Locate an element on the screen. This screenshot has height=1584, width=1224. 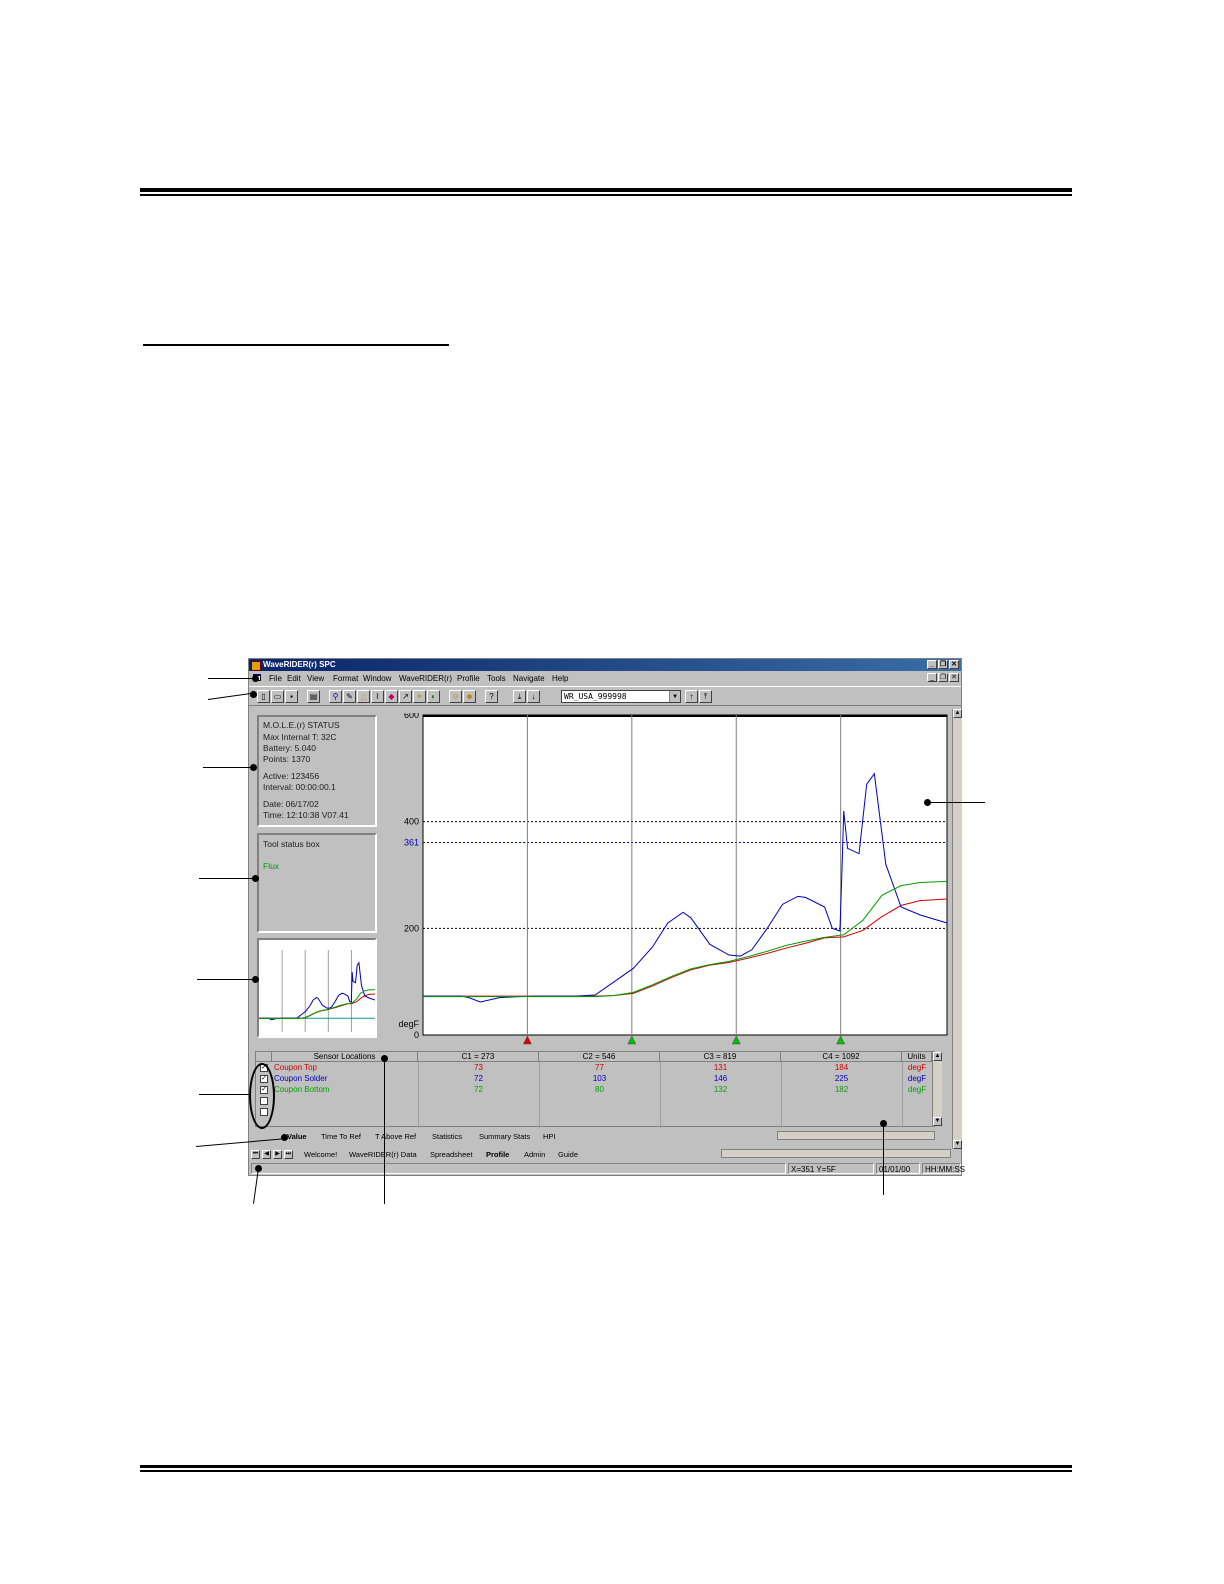
menu-window: Window is located at coordinates (377, 678).